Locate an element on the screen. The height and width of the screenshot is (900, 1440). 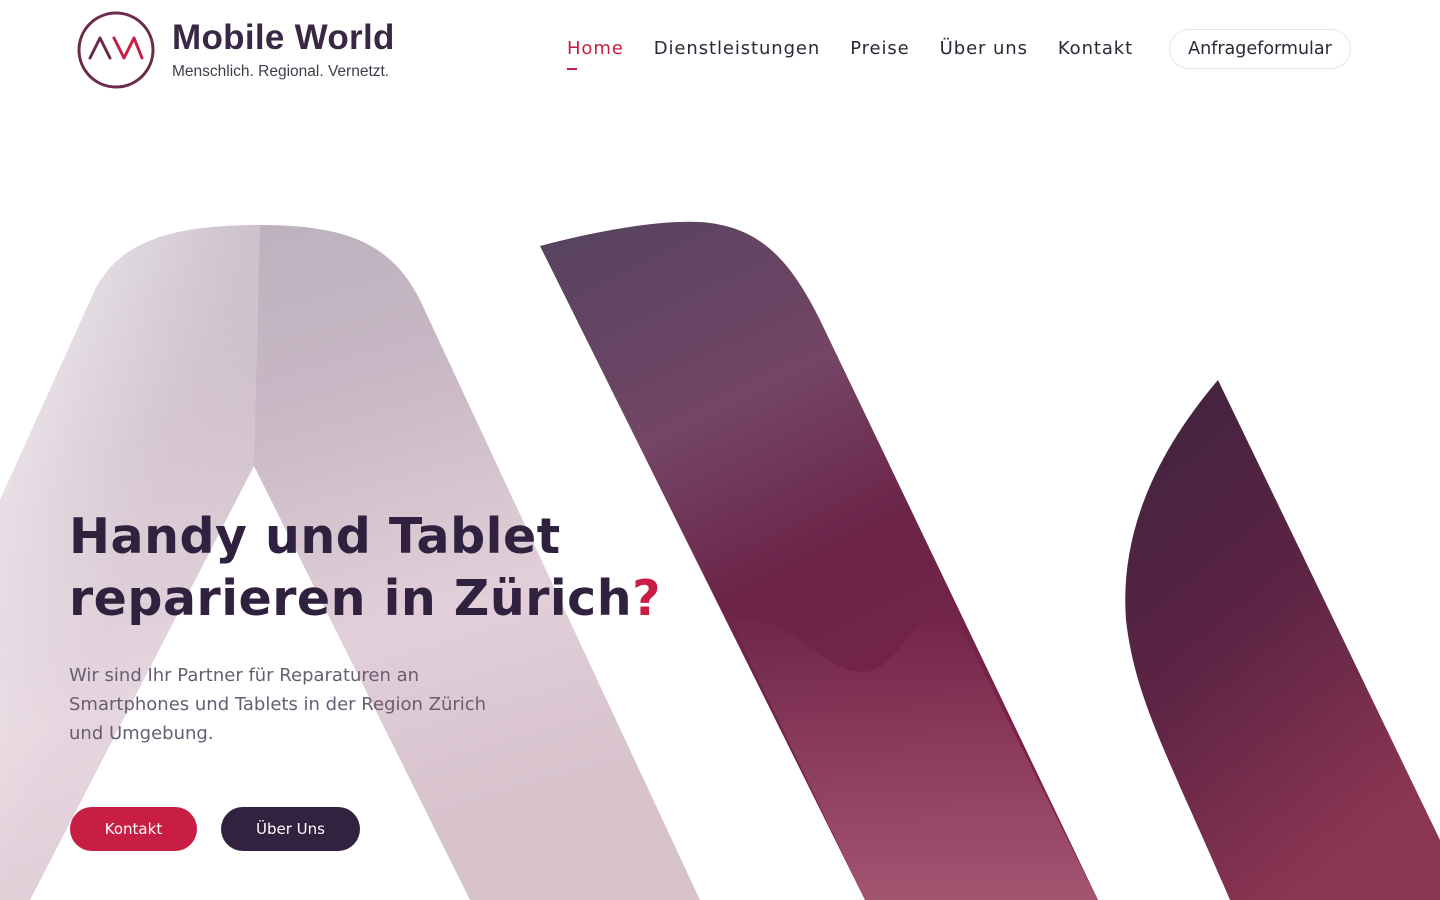
brand-name: Mobile World is located at coordinates (283, 37).